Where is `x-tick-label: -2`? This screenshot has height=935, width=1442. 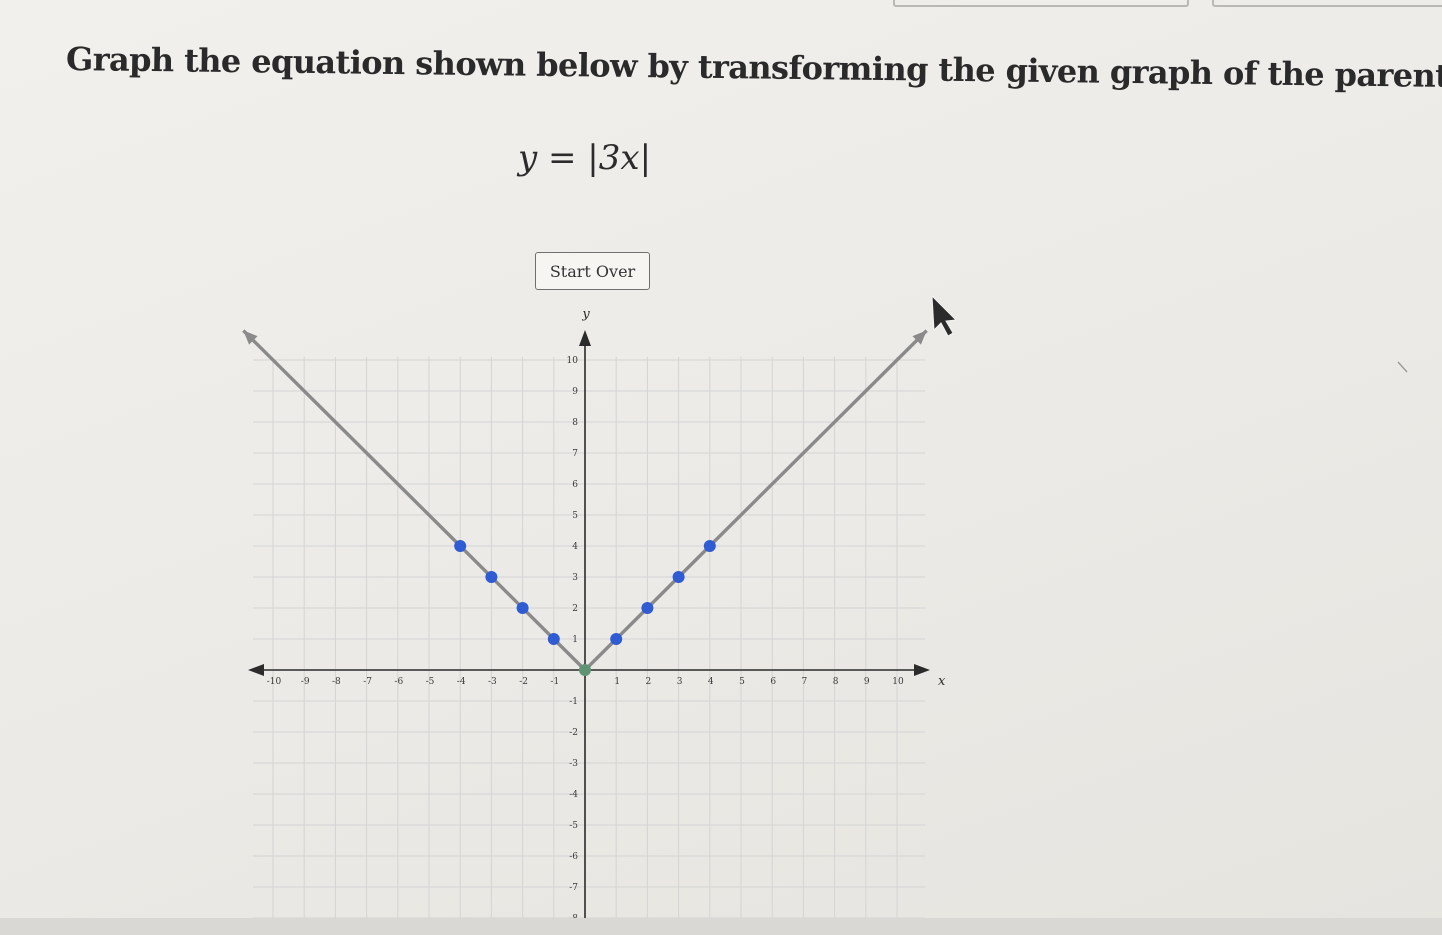 x-tick-label: -2 is located at coordinates (523, 682).